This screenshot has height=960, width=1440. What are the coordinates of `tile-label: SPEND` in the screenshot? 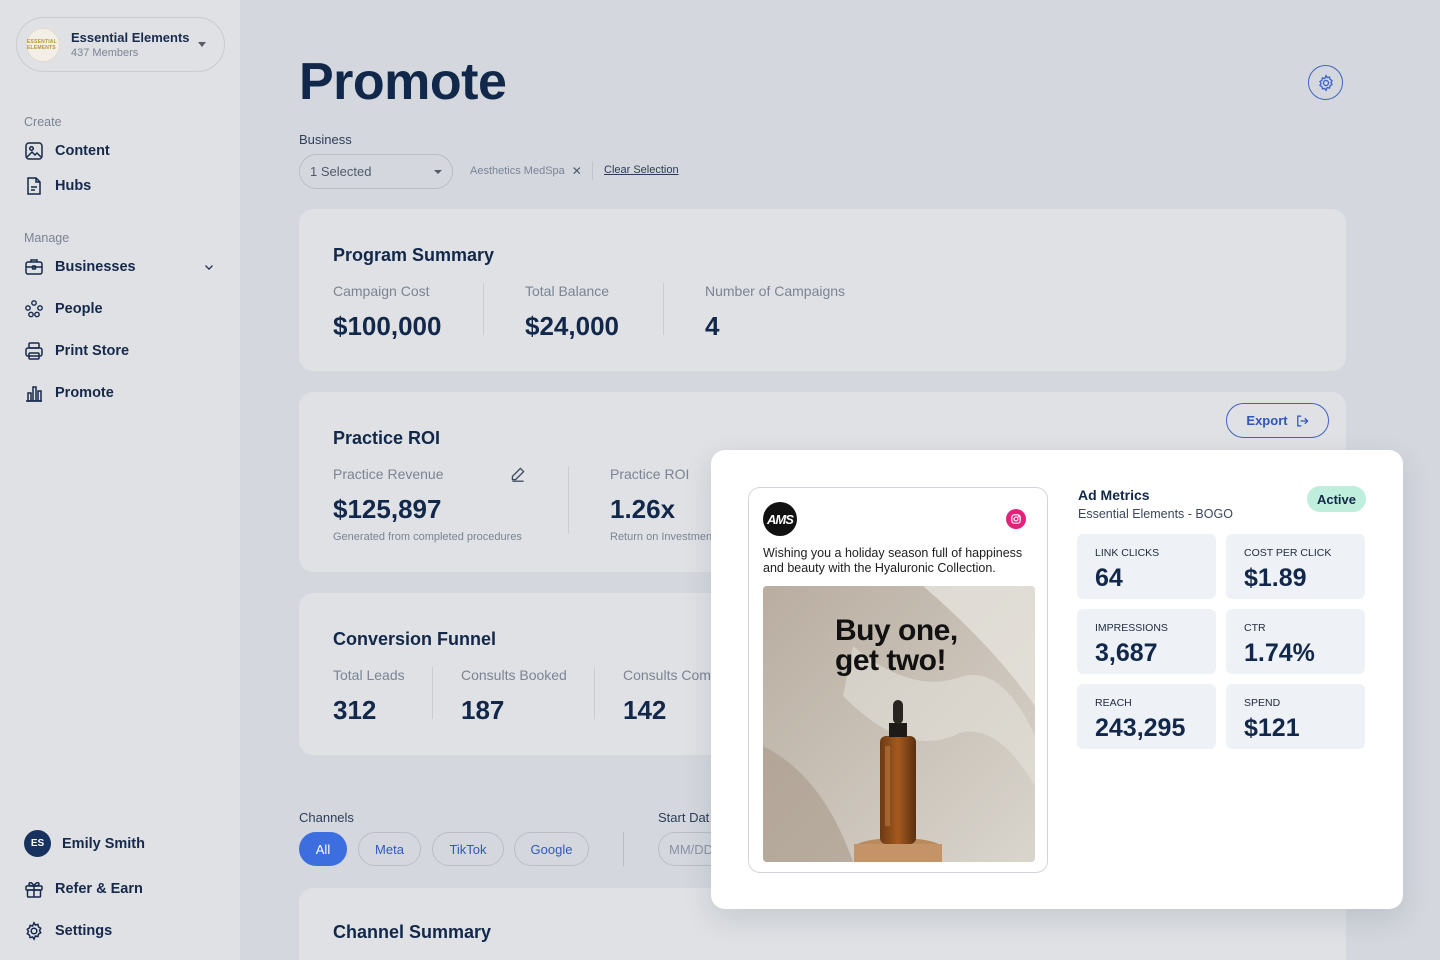 It's located at (1262, 703).